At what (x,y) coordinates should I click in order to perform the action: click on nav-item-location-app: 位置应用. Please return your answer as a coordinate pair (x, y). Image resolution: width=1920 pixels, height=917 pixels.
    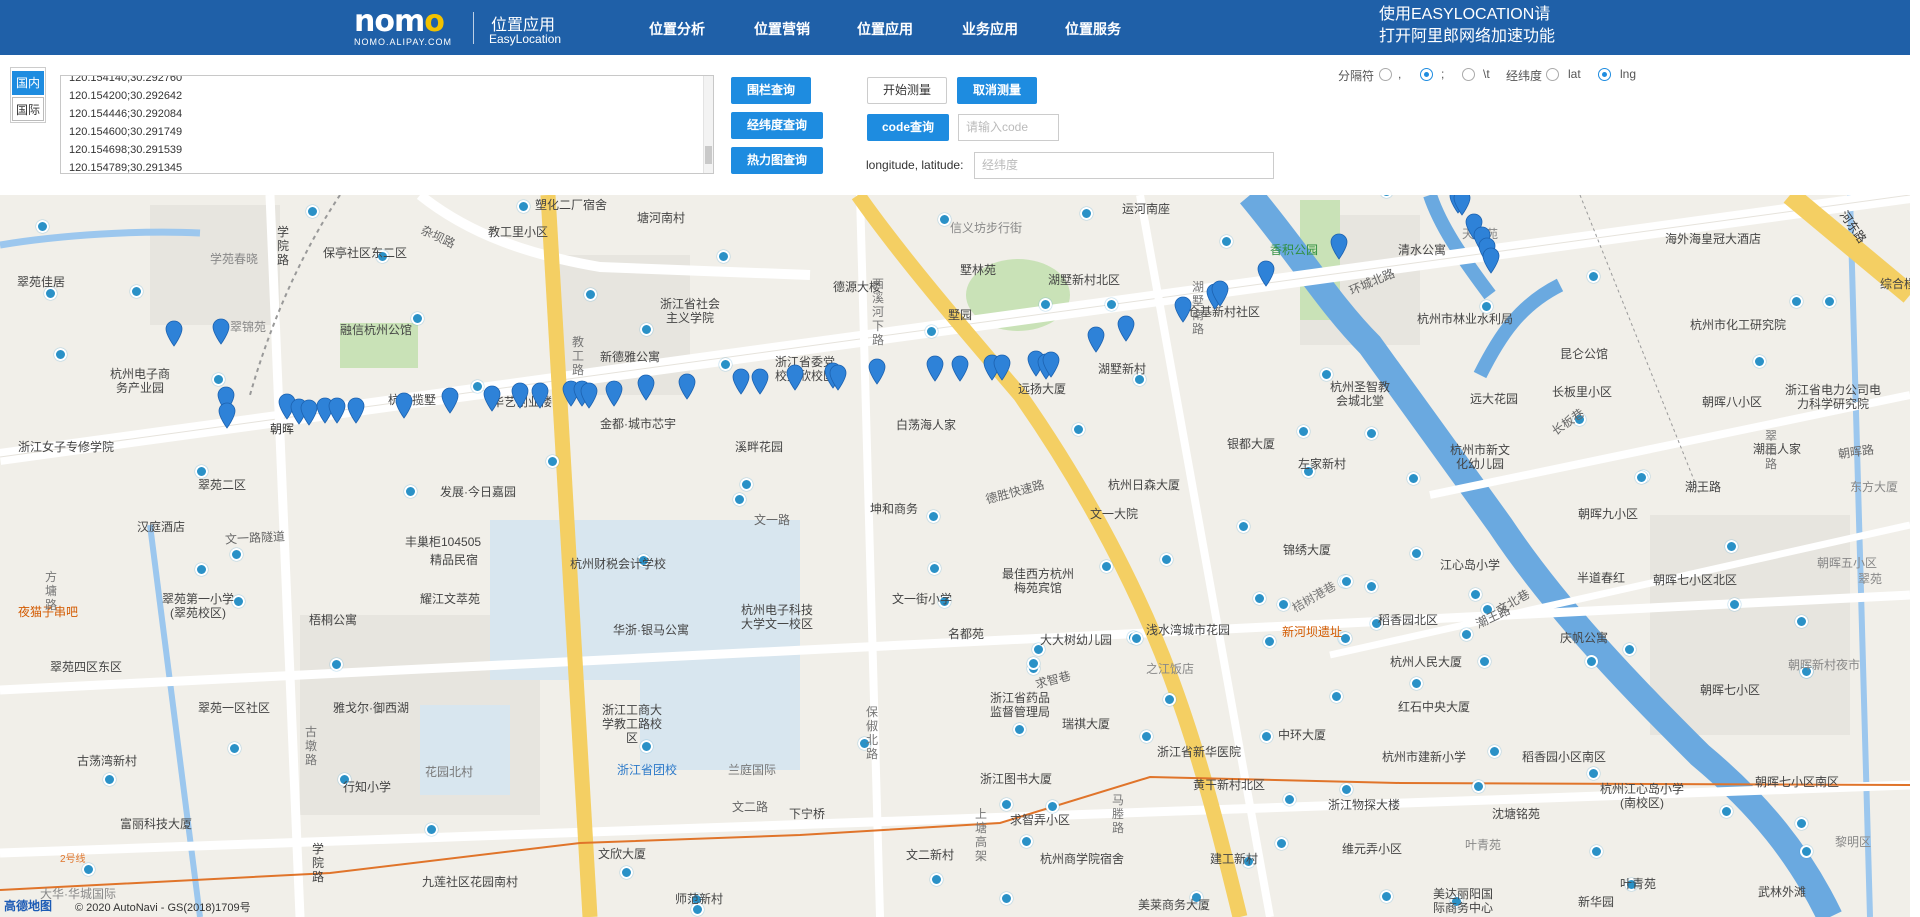
    Looking at the image, I should click on (885, 29).